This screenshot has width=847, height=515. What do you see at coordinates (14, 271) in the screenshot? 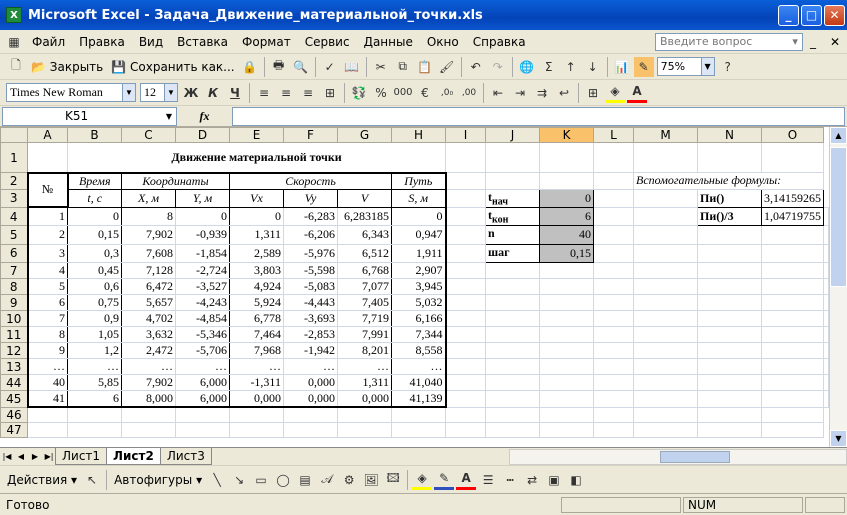
I see `row-header: 7` at bounding box center [14, 271].